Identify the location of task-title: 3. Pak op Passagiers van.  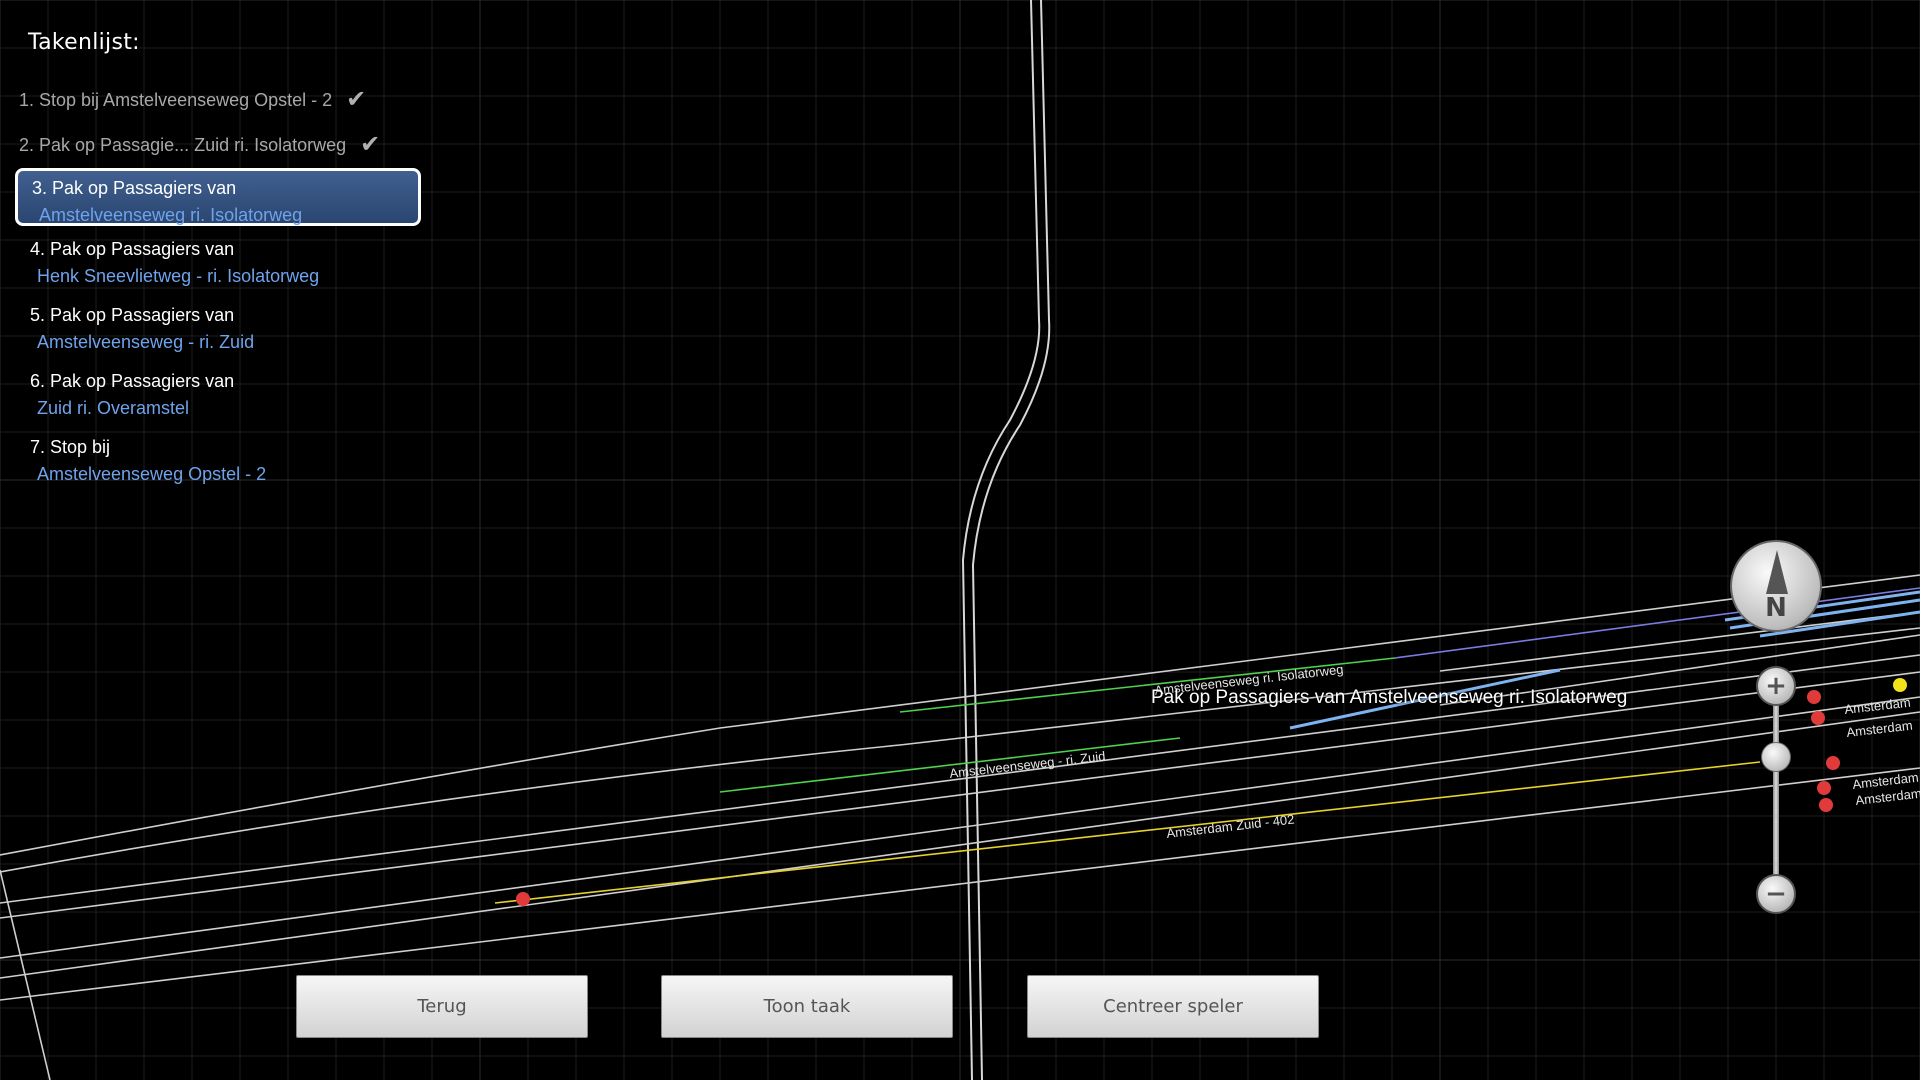
(134, 188).